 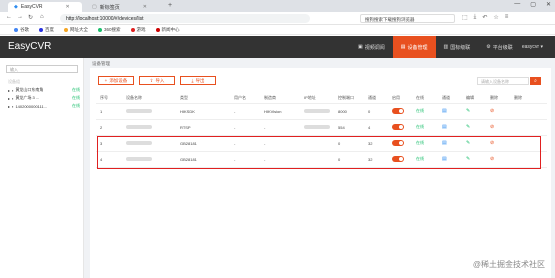 What do you see at coordinates (94, 7) in the screenshot?
I see `tab-favicon-icon: ▢` at bounding box center [94, 7].